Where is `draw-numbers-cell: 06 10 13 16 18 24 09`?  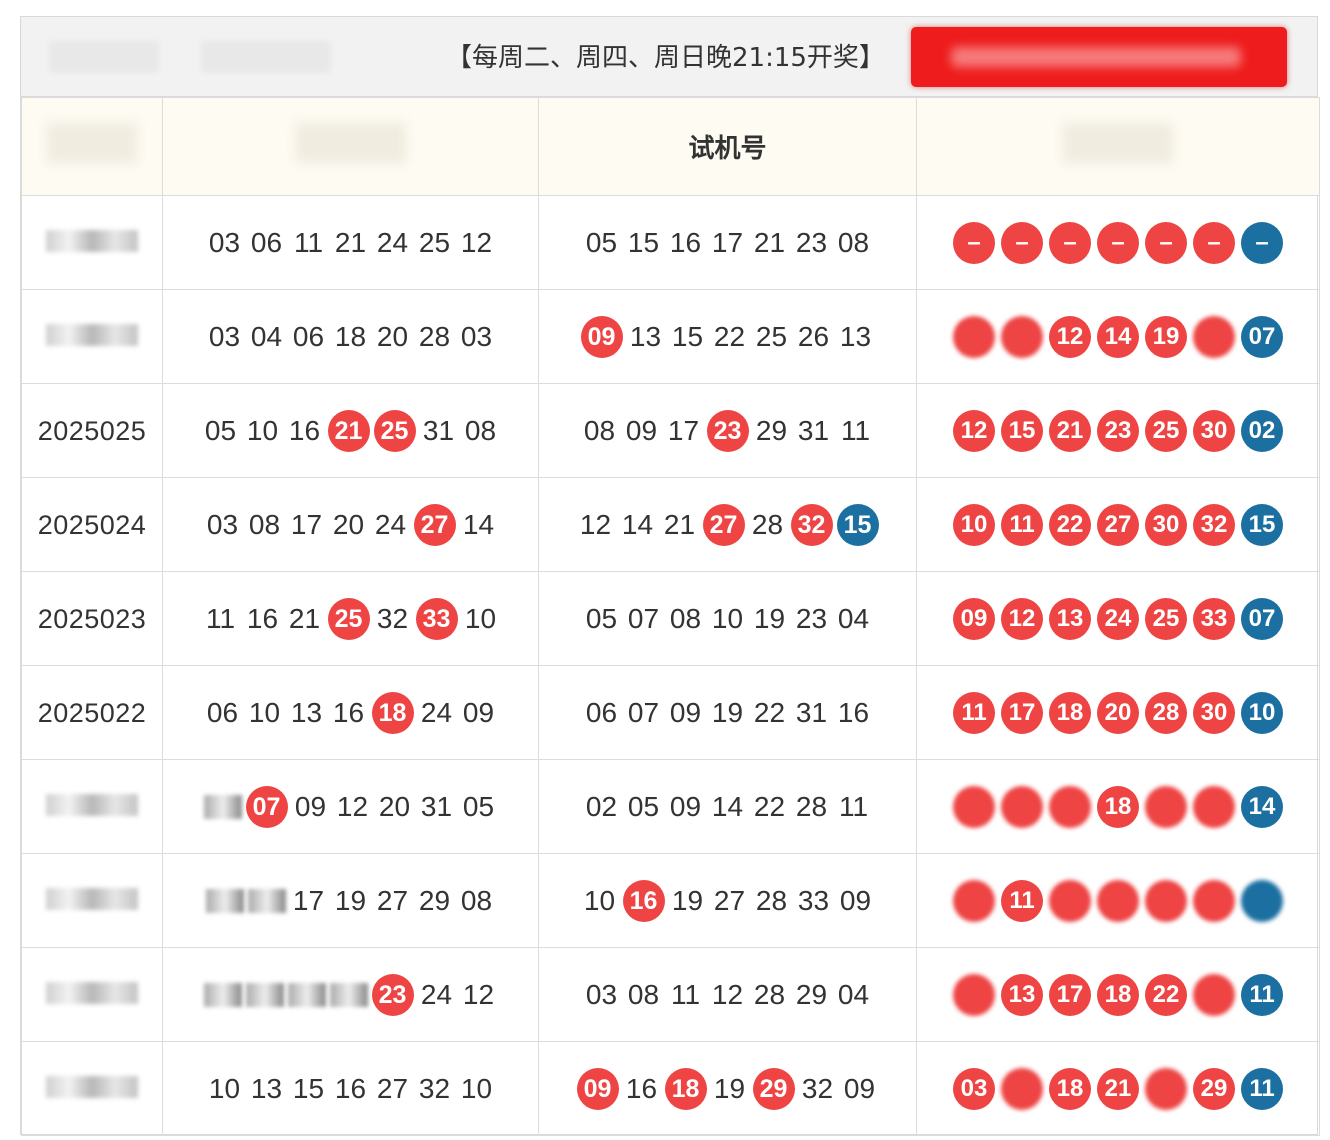
draw-numbers-cell: 06 10 13 16 18 24 09 is located at coordinates (350, 712).